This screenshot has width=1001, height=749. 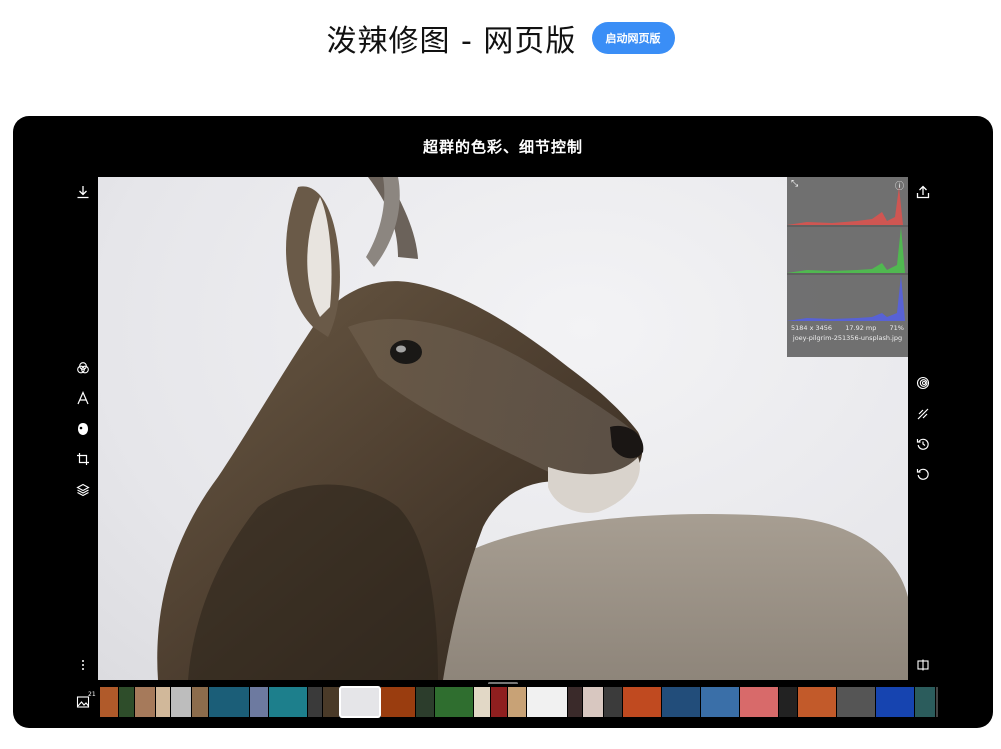 I want to click on more-vertical-icon, so click(x=83, y=665).